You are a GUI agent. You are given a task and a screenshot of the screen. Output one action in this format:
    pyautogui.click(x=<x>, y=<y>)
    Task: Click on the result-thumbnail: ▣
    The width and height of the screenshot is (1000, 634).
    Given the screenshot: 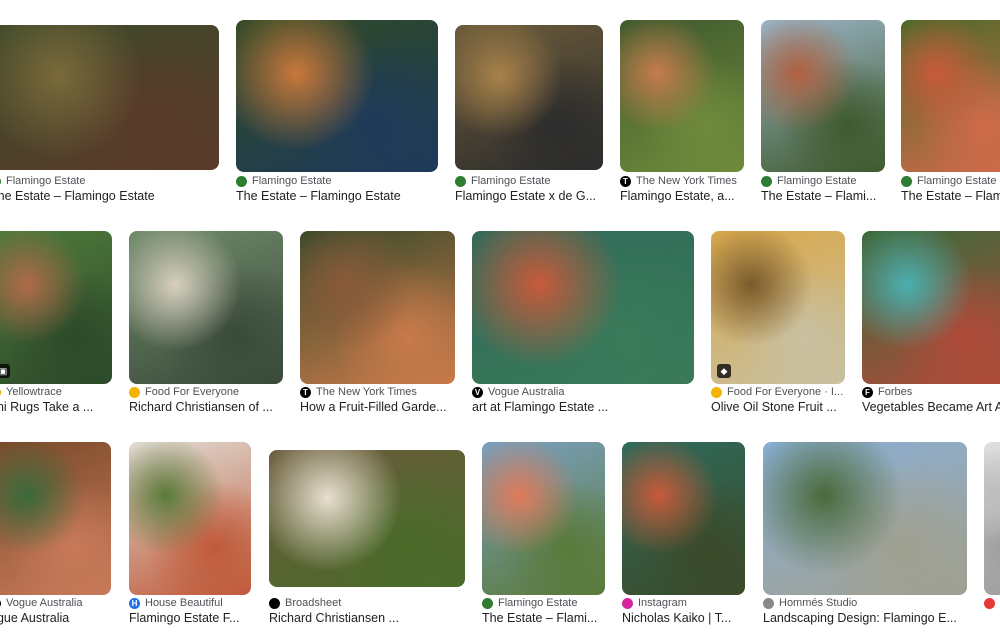 What is the action you would take?
    pyautogui.click(x=56, y=307)
    